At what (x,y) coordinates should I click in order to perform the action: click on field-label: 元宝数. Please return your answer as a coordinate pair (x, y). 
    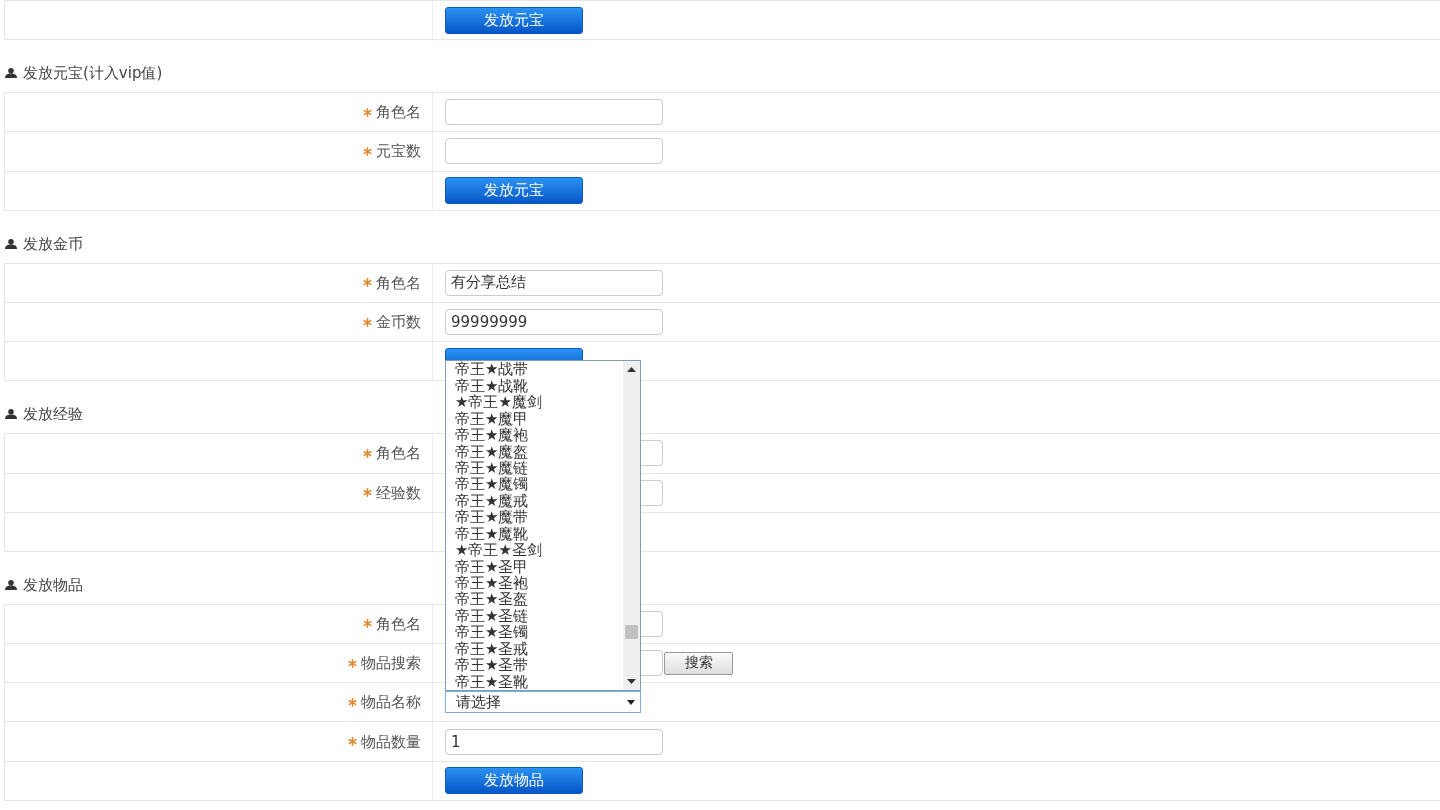
    Looking at the image, I should click on (398, 151).